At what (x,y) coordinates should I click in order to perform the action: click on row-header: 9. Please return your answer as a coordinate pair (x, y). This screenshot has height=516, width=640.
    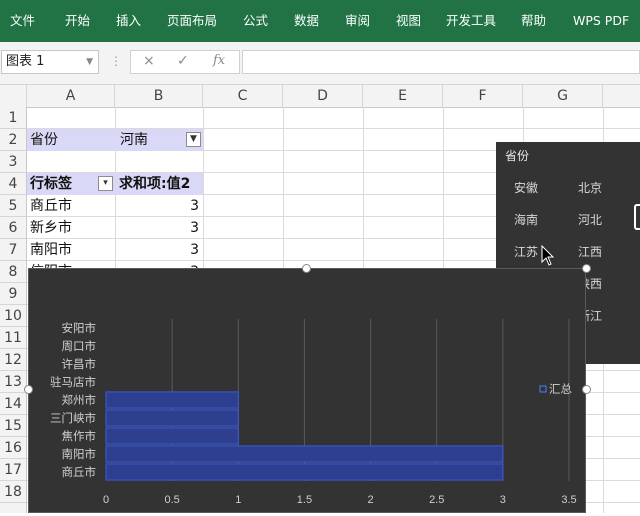
    Looking at the image, I should click on (13, 294).